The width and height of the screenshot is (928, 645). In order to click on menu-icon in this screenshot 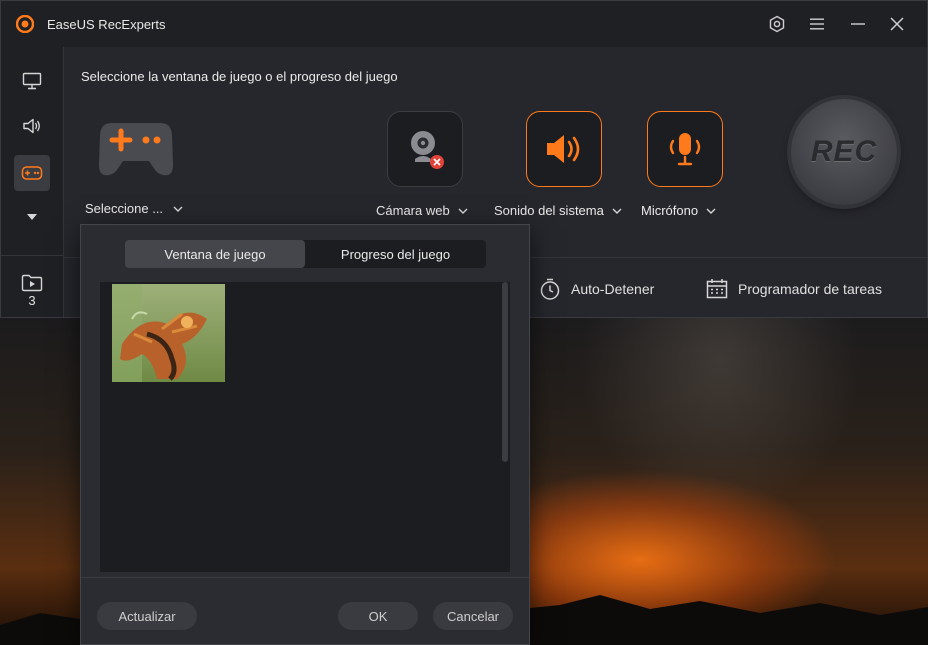, I will do `click(817, 24)`.